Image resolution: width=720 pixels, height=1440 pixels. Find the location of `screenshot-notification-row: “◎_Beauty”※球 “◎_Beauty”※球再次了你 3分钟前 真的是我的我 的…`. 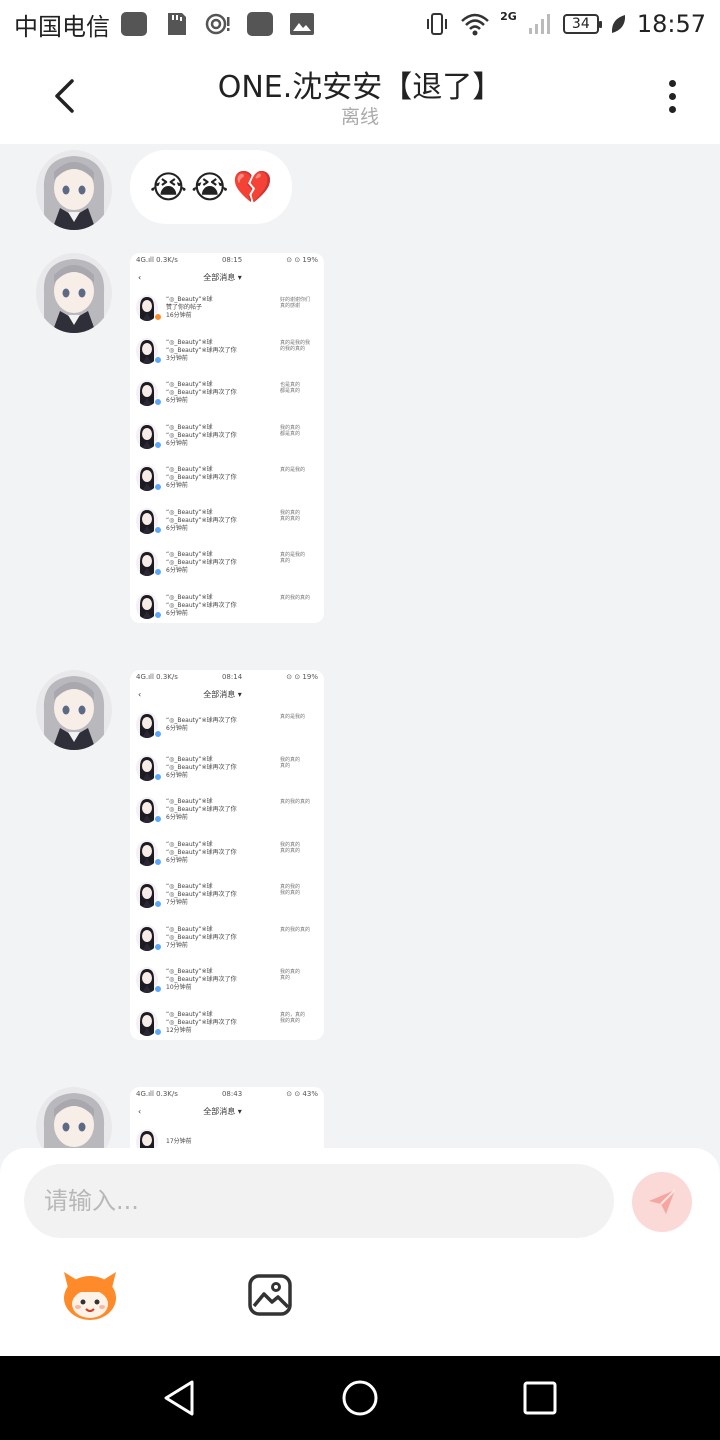

screenshot-notification-row: “◎_Beauty”※球 “◎_Beauty”※球再次了你 3分钟前 真的是我的我 的… is located at coordinates (227, 351).